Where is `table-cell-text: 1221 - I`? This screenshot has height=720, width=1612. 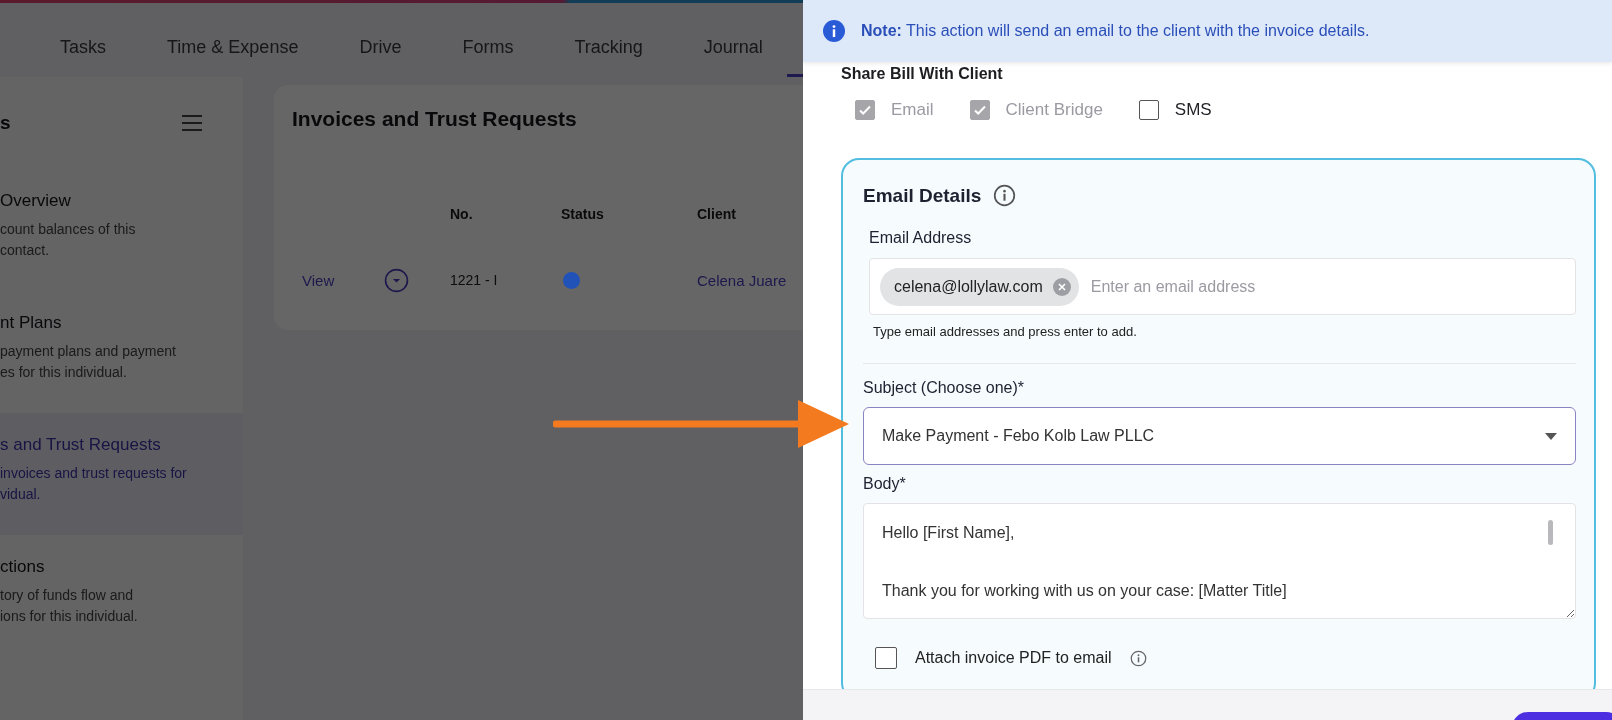 table-cell-text: 1221 - I is located at coordinates (474, 280).